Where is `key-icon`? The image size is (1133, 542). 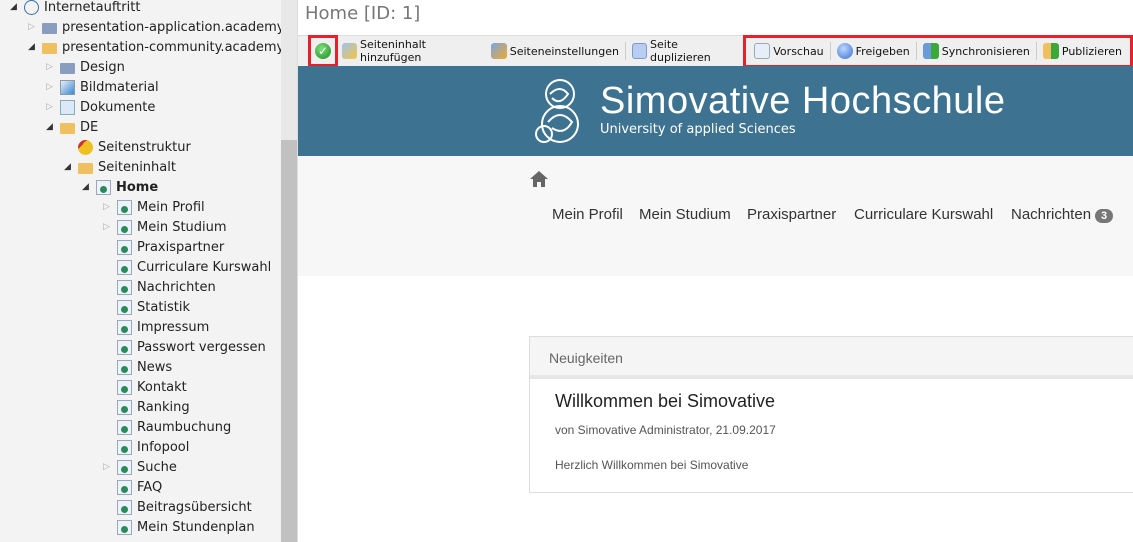
key-icon is located at coordinates (85, 147).